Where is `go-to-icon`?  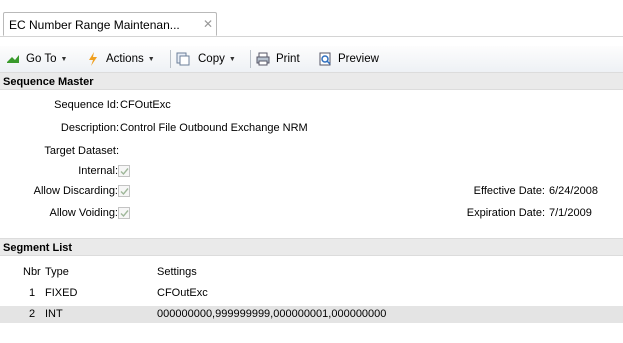 go-to-icon is located at coordinates (13, 59).